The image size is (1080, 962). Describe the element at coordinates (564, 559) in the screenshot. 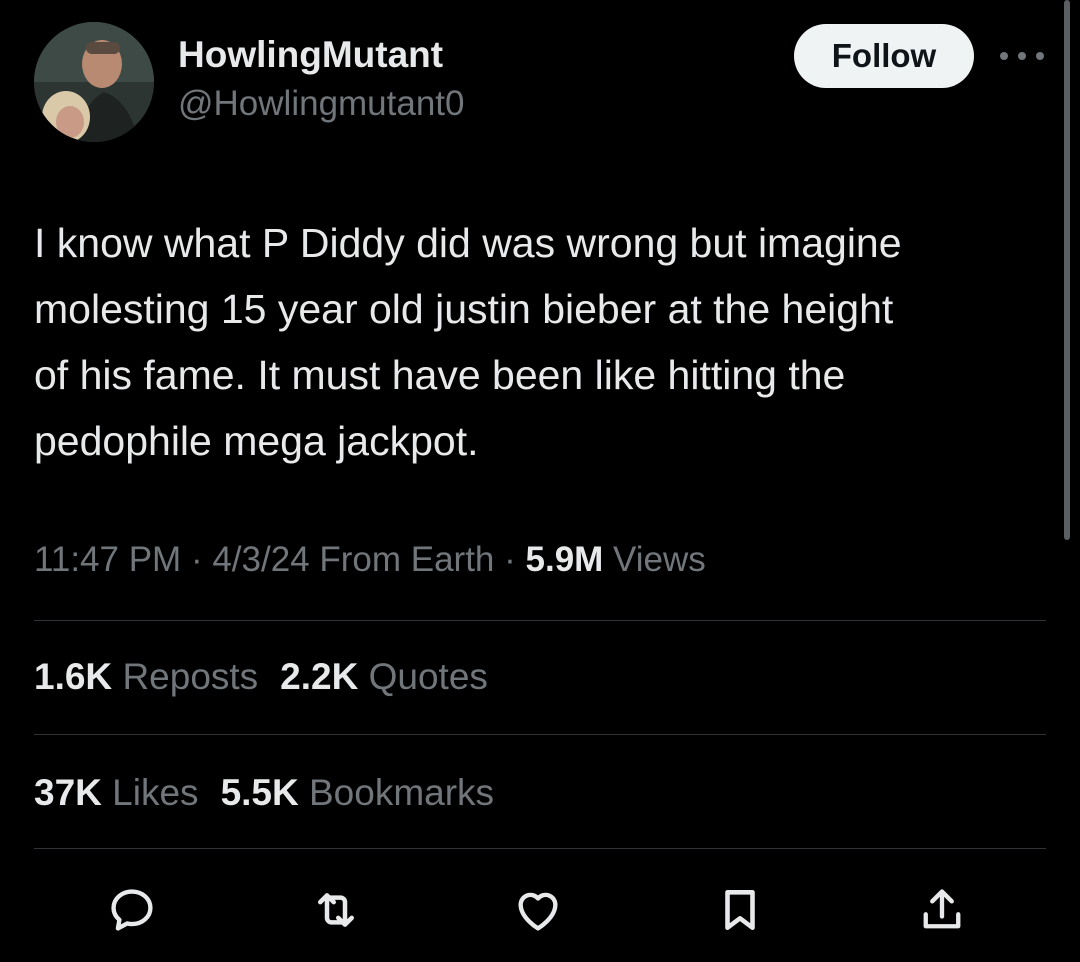

I see `views-count: 5.9M` at that location.